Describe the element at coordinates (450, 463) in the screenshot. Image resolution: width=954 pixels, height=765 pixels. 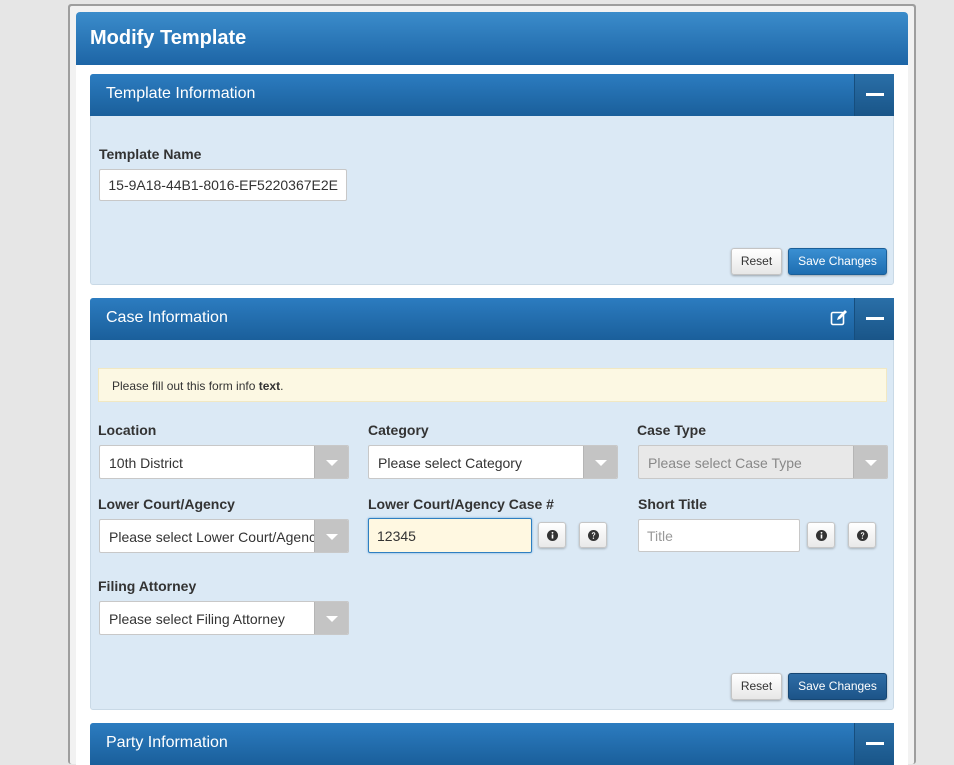
I see `category-value: Please select Category` at that location.